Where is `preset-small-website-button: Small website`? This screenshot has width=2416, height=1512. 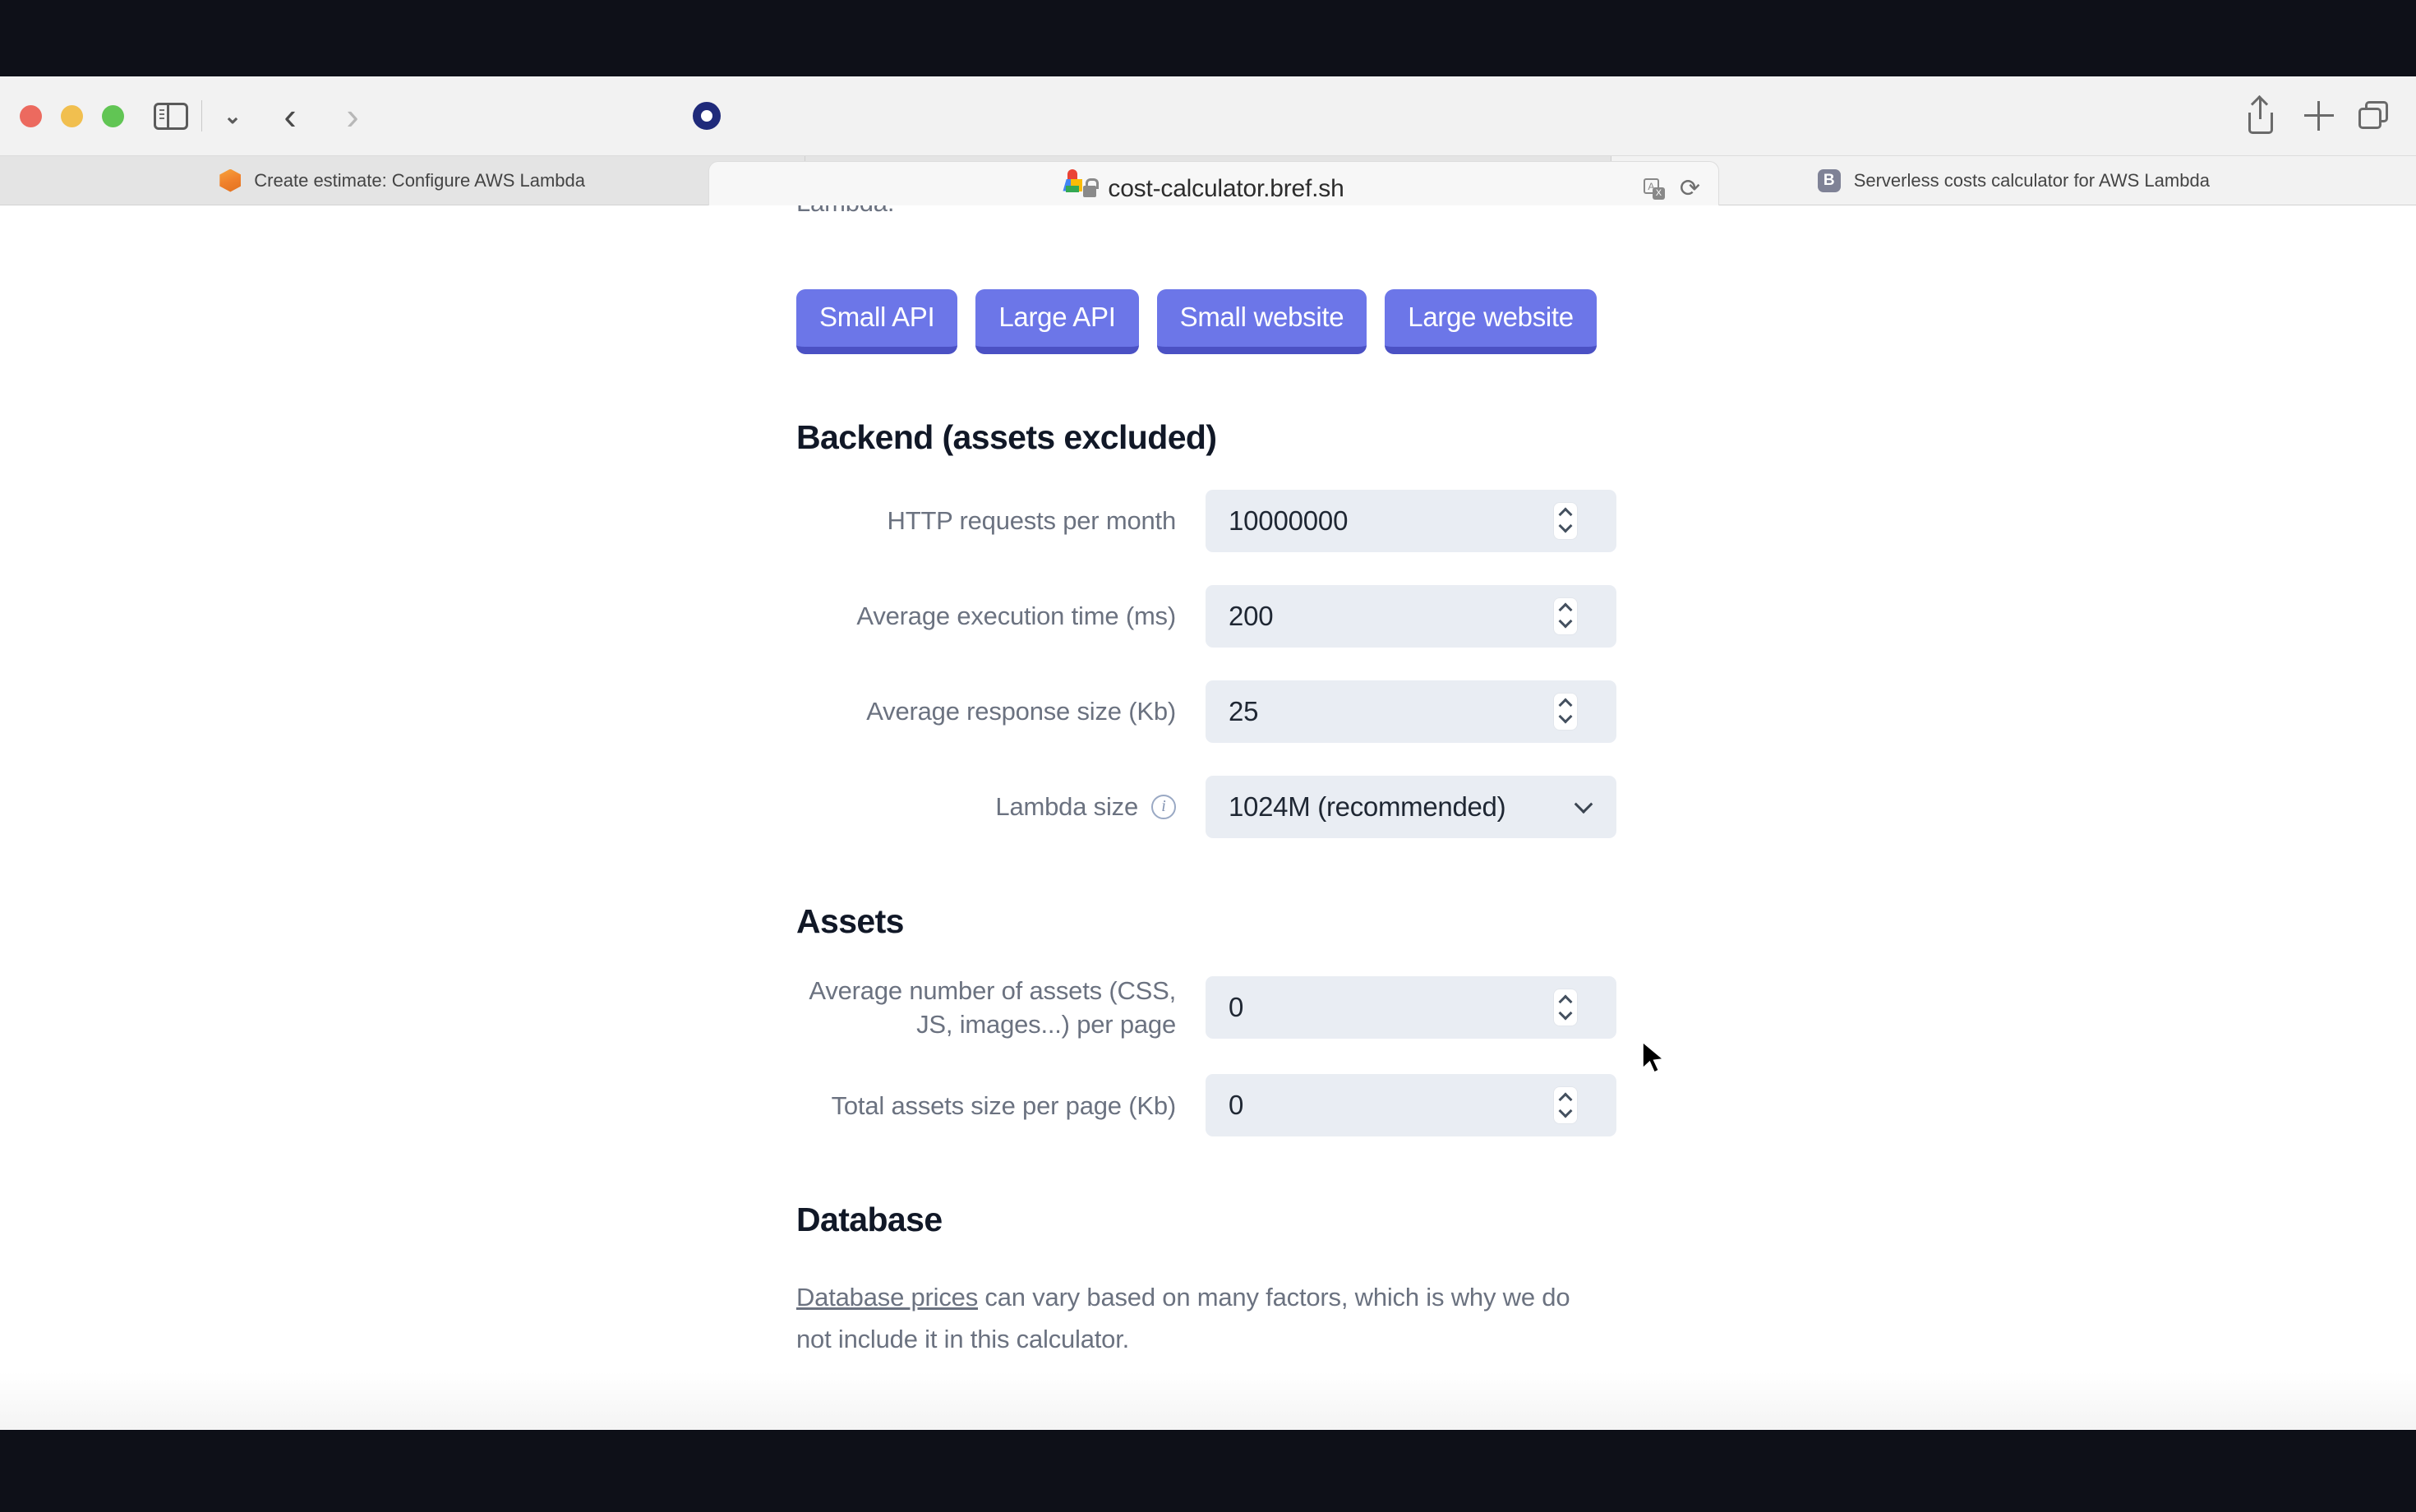 preset-small-website-button: Small website is located at coordinates (1261, 321).